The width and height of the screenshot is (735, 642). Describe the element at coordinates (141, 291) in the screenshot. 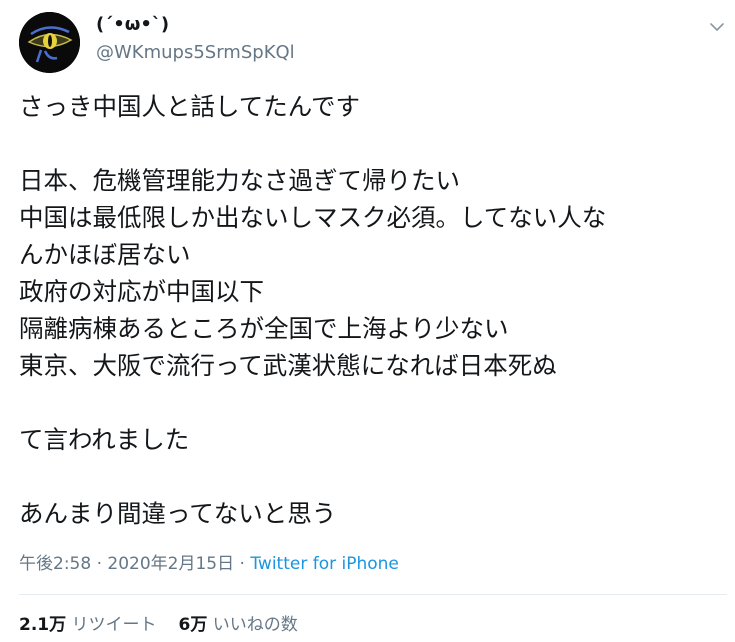

I see `tweet-line: 政府の対応が中国以下` at that location.